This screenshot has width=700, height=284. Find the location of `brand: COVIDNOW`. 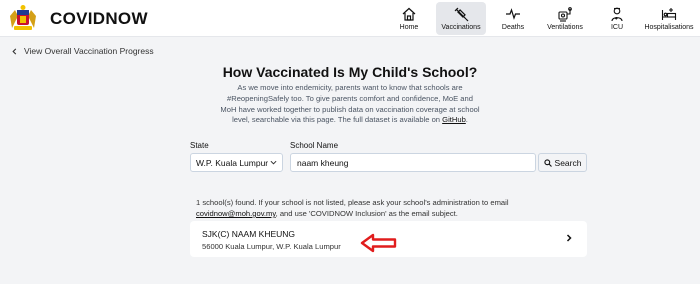

brand: COVIDNOW is located at coordinates (77, 18).